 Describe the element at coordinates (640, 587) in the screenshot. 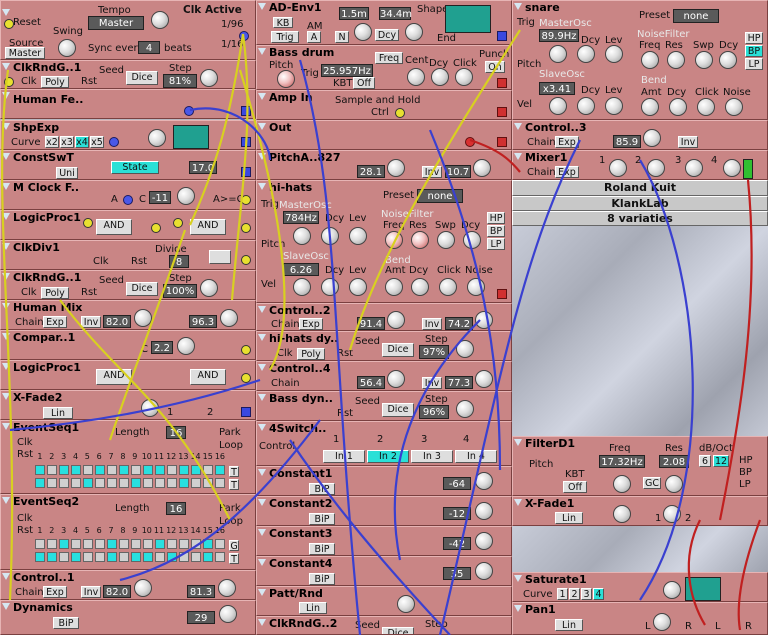

I see `module-saturate: Saturate1 Curve 1 2 3 4` at that location.